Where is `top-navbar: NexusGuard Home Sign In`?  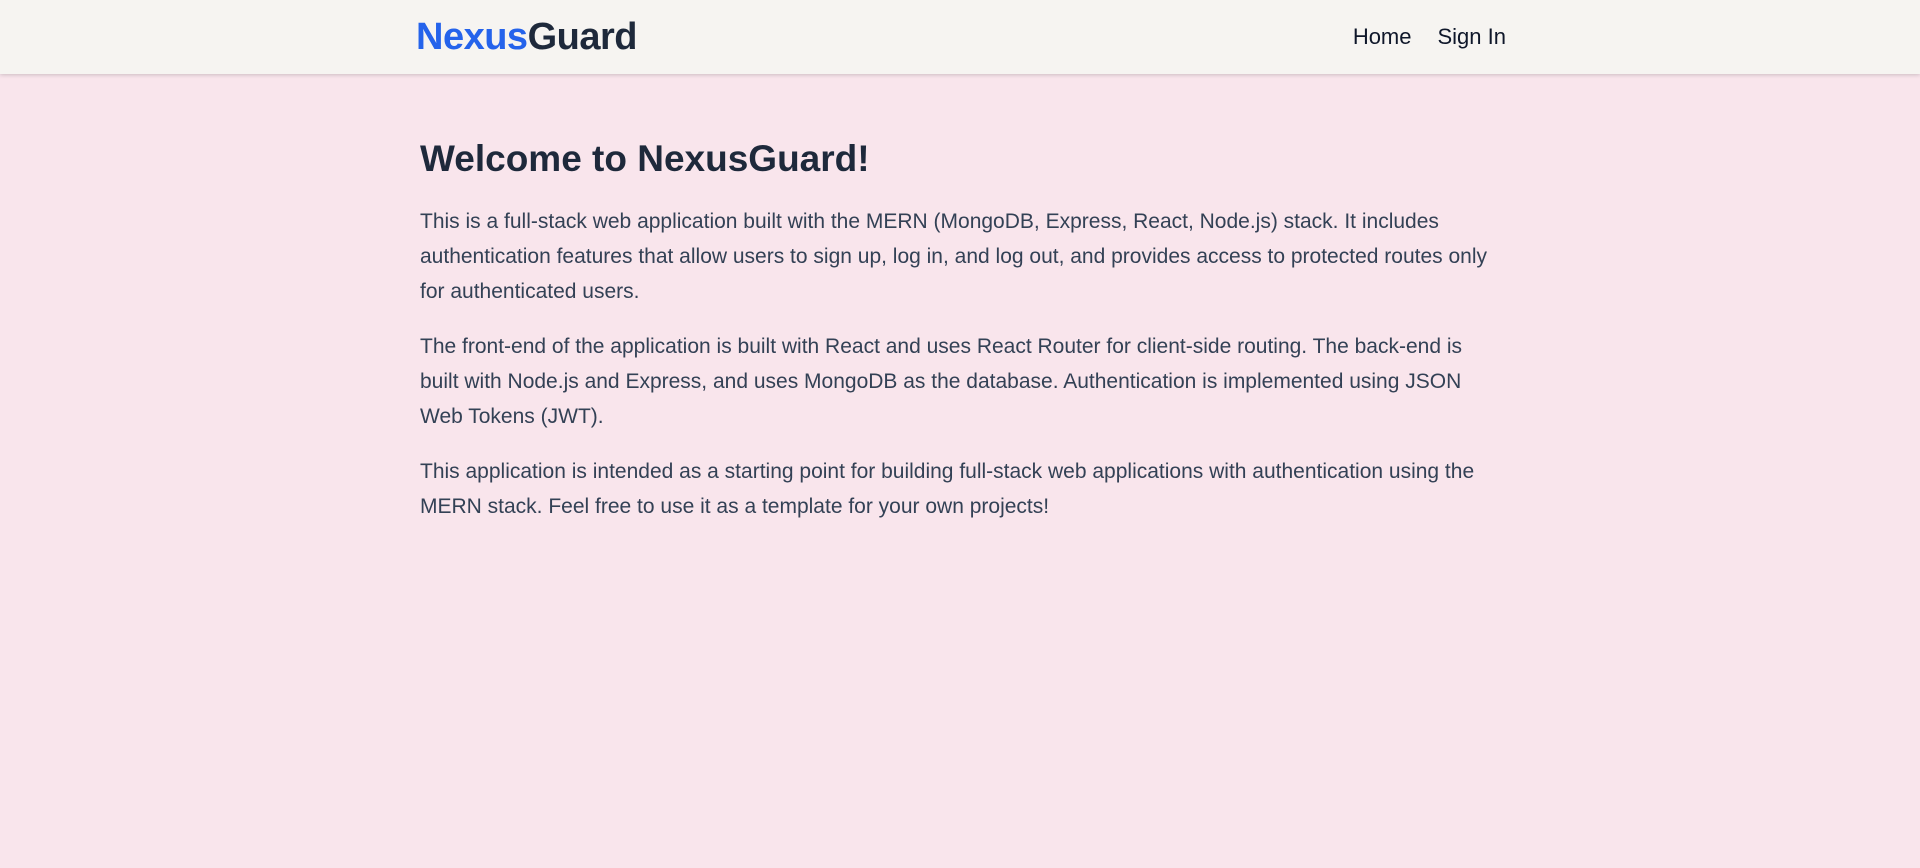 top-navbar: NexusGuard Home Sign In is located at coordinates (960, 37).